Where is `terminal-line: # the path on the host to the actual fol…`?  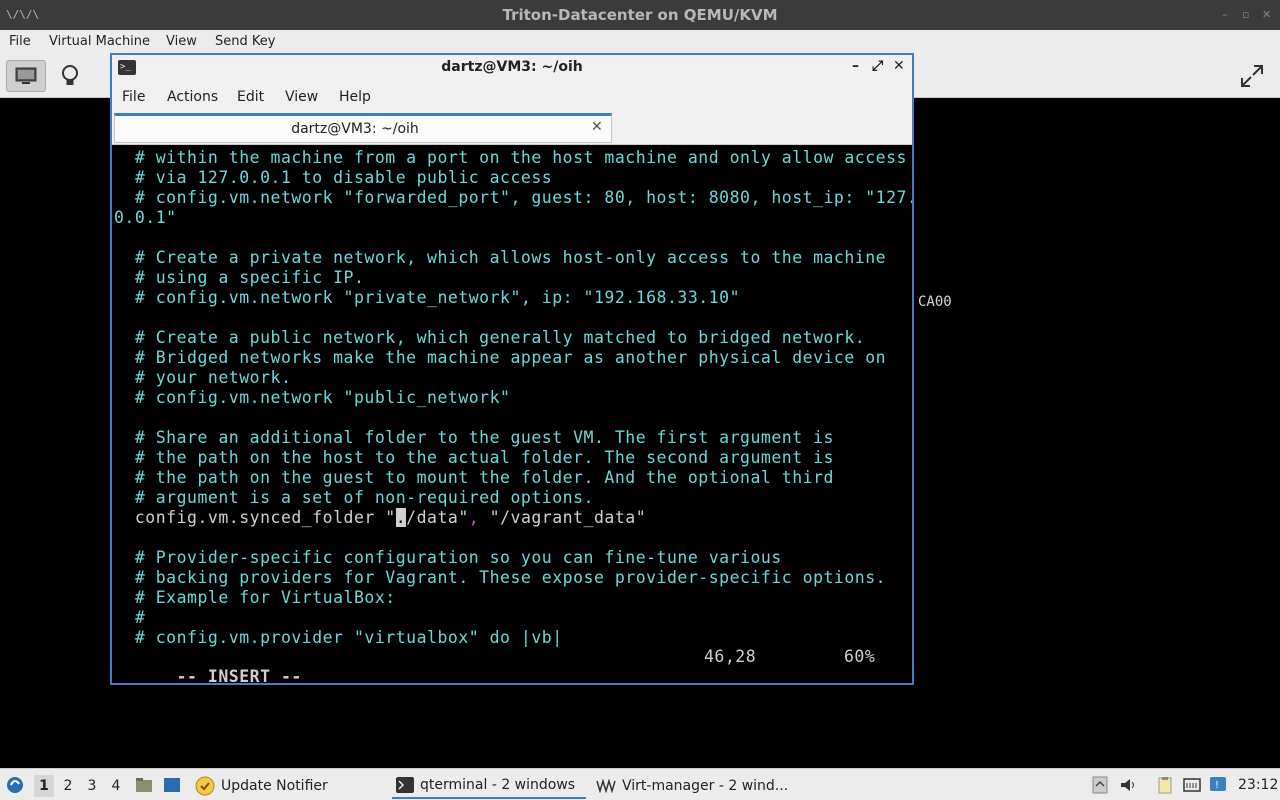 terminal-line: # the path on the host to the actual fol… is located at coordinates (474, 457).